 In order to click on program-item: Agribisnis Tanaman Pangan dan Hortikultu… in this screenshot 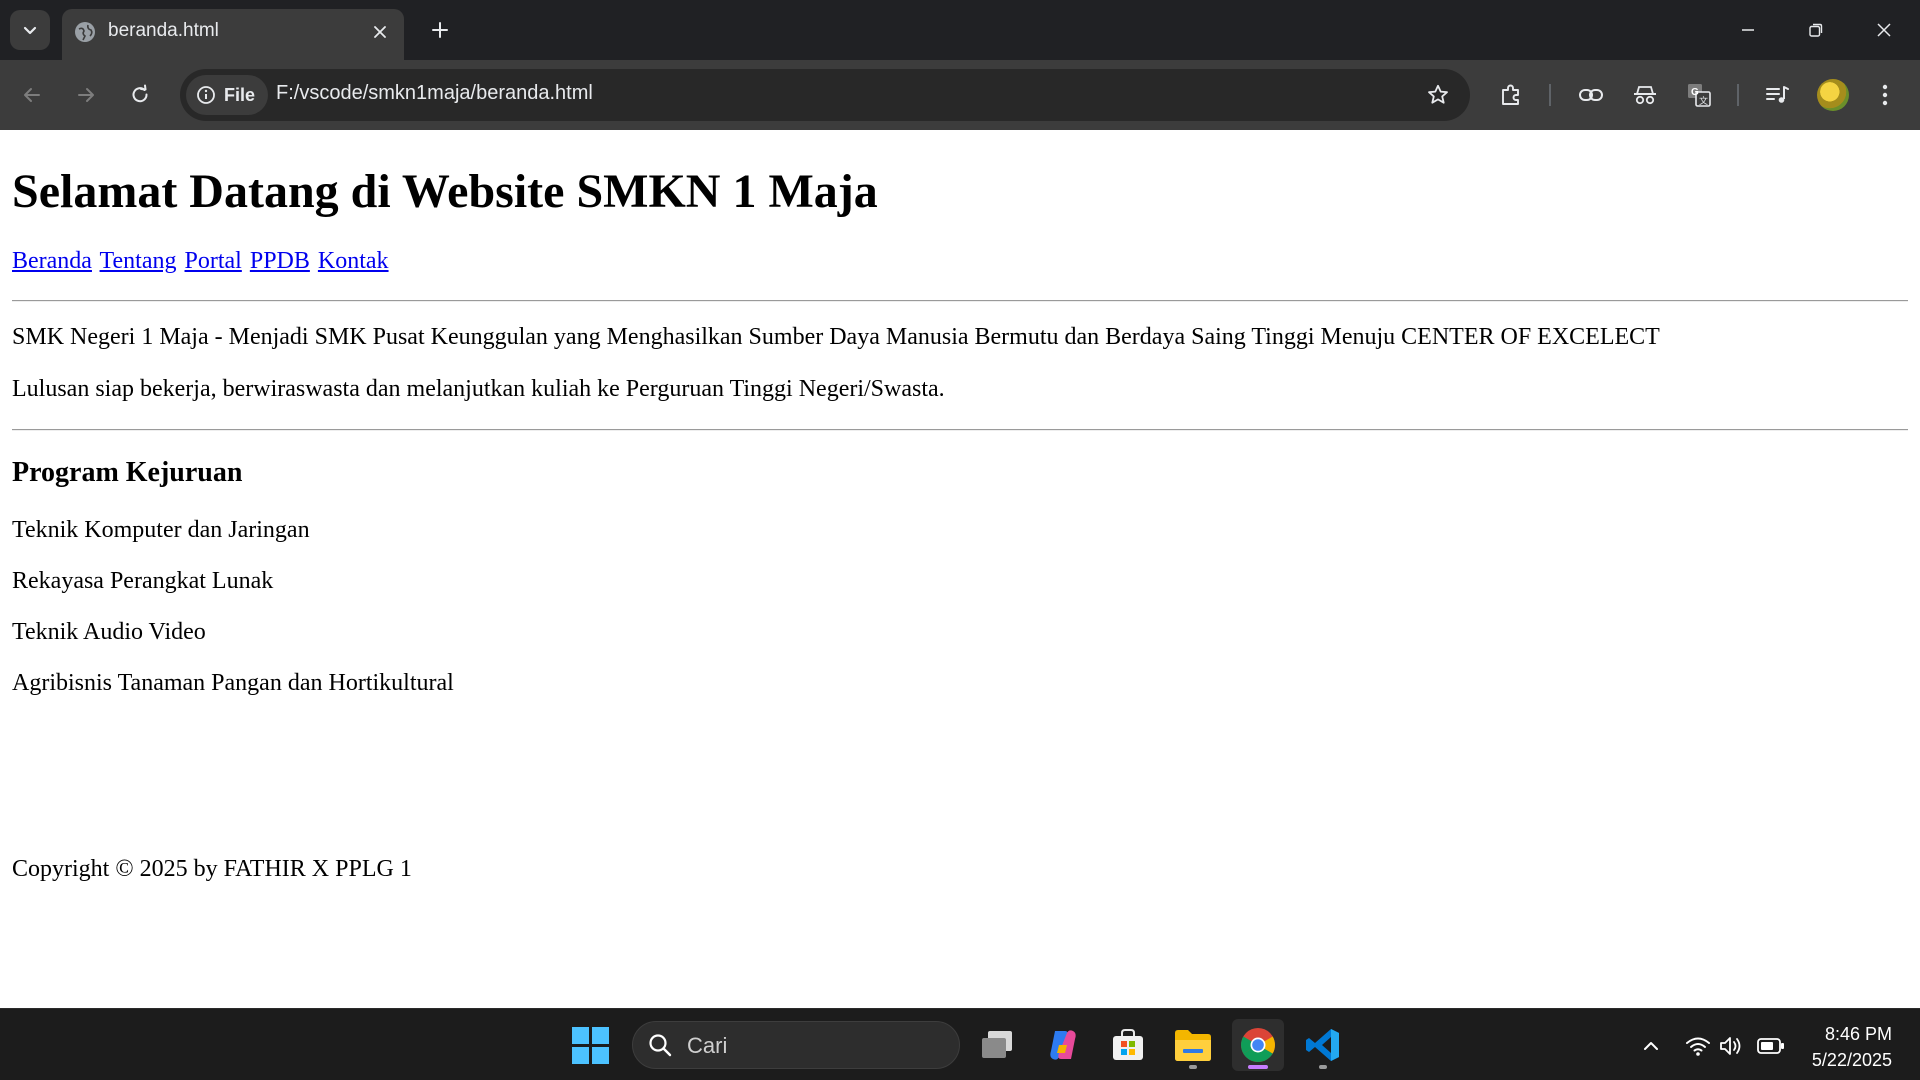, I will do `click(233, 683)`.